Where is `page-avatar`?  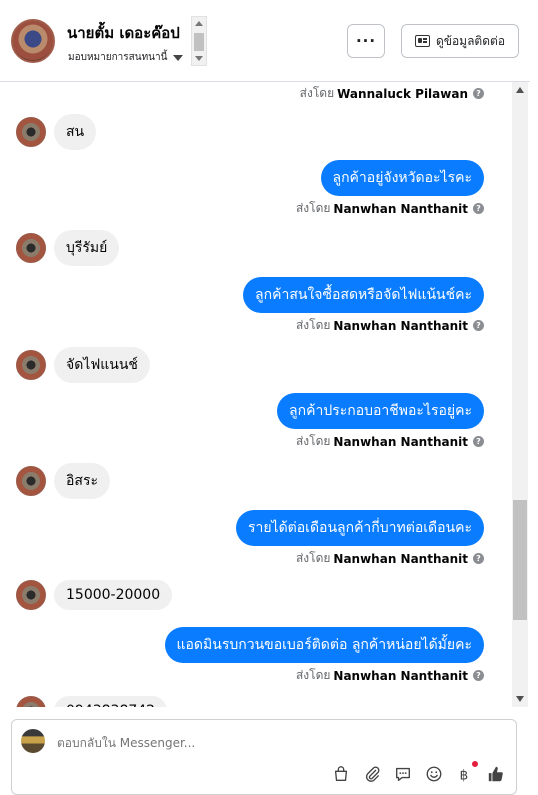
page-avatar is located at coordinates (33, 741).